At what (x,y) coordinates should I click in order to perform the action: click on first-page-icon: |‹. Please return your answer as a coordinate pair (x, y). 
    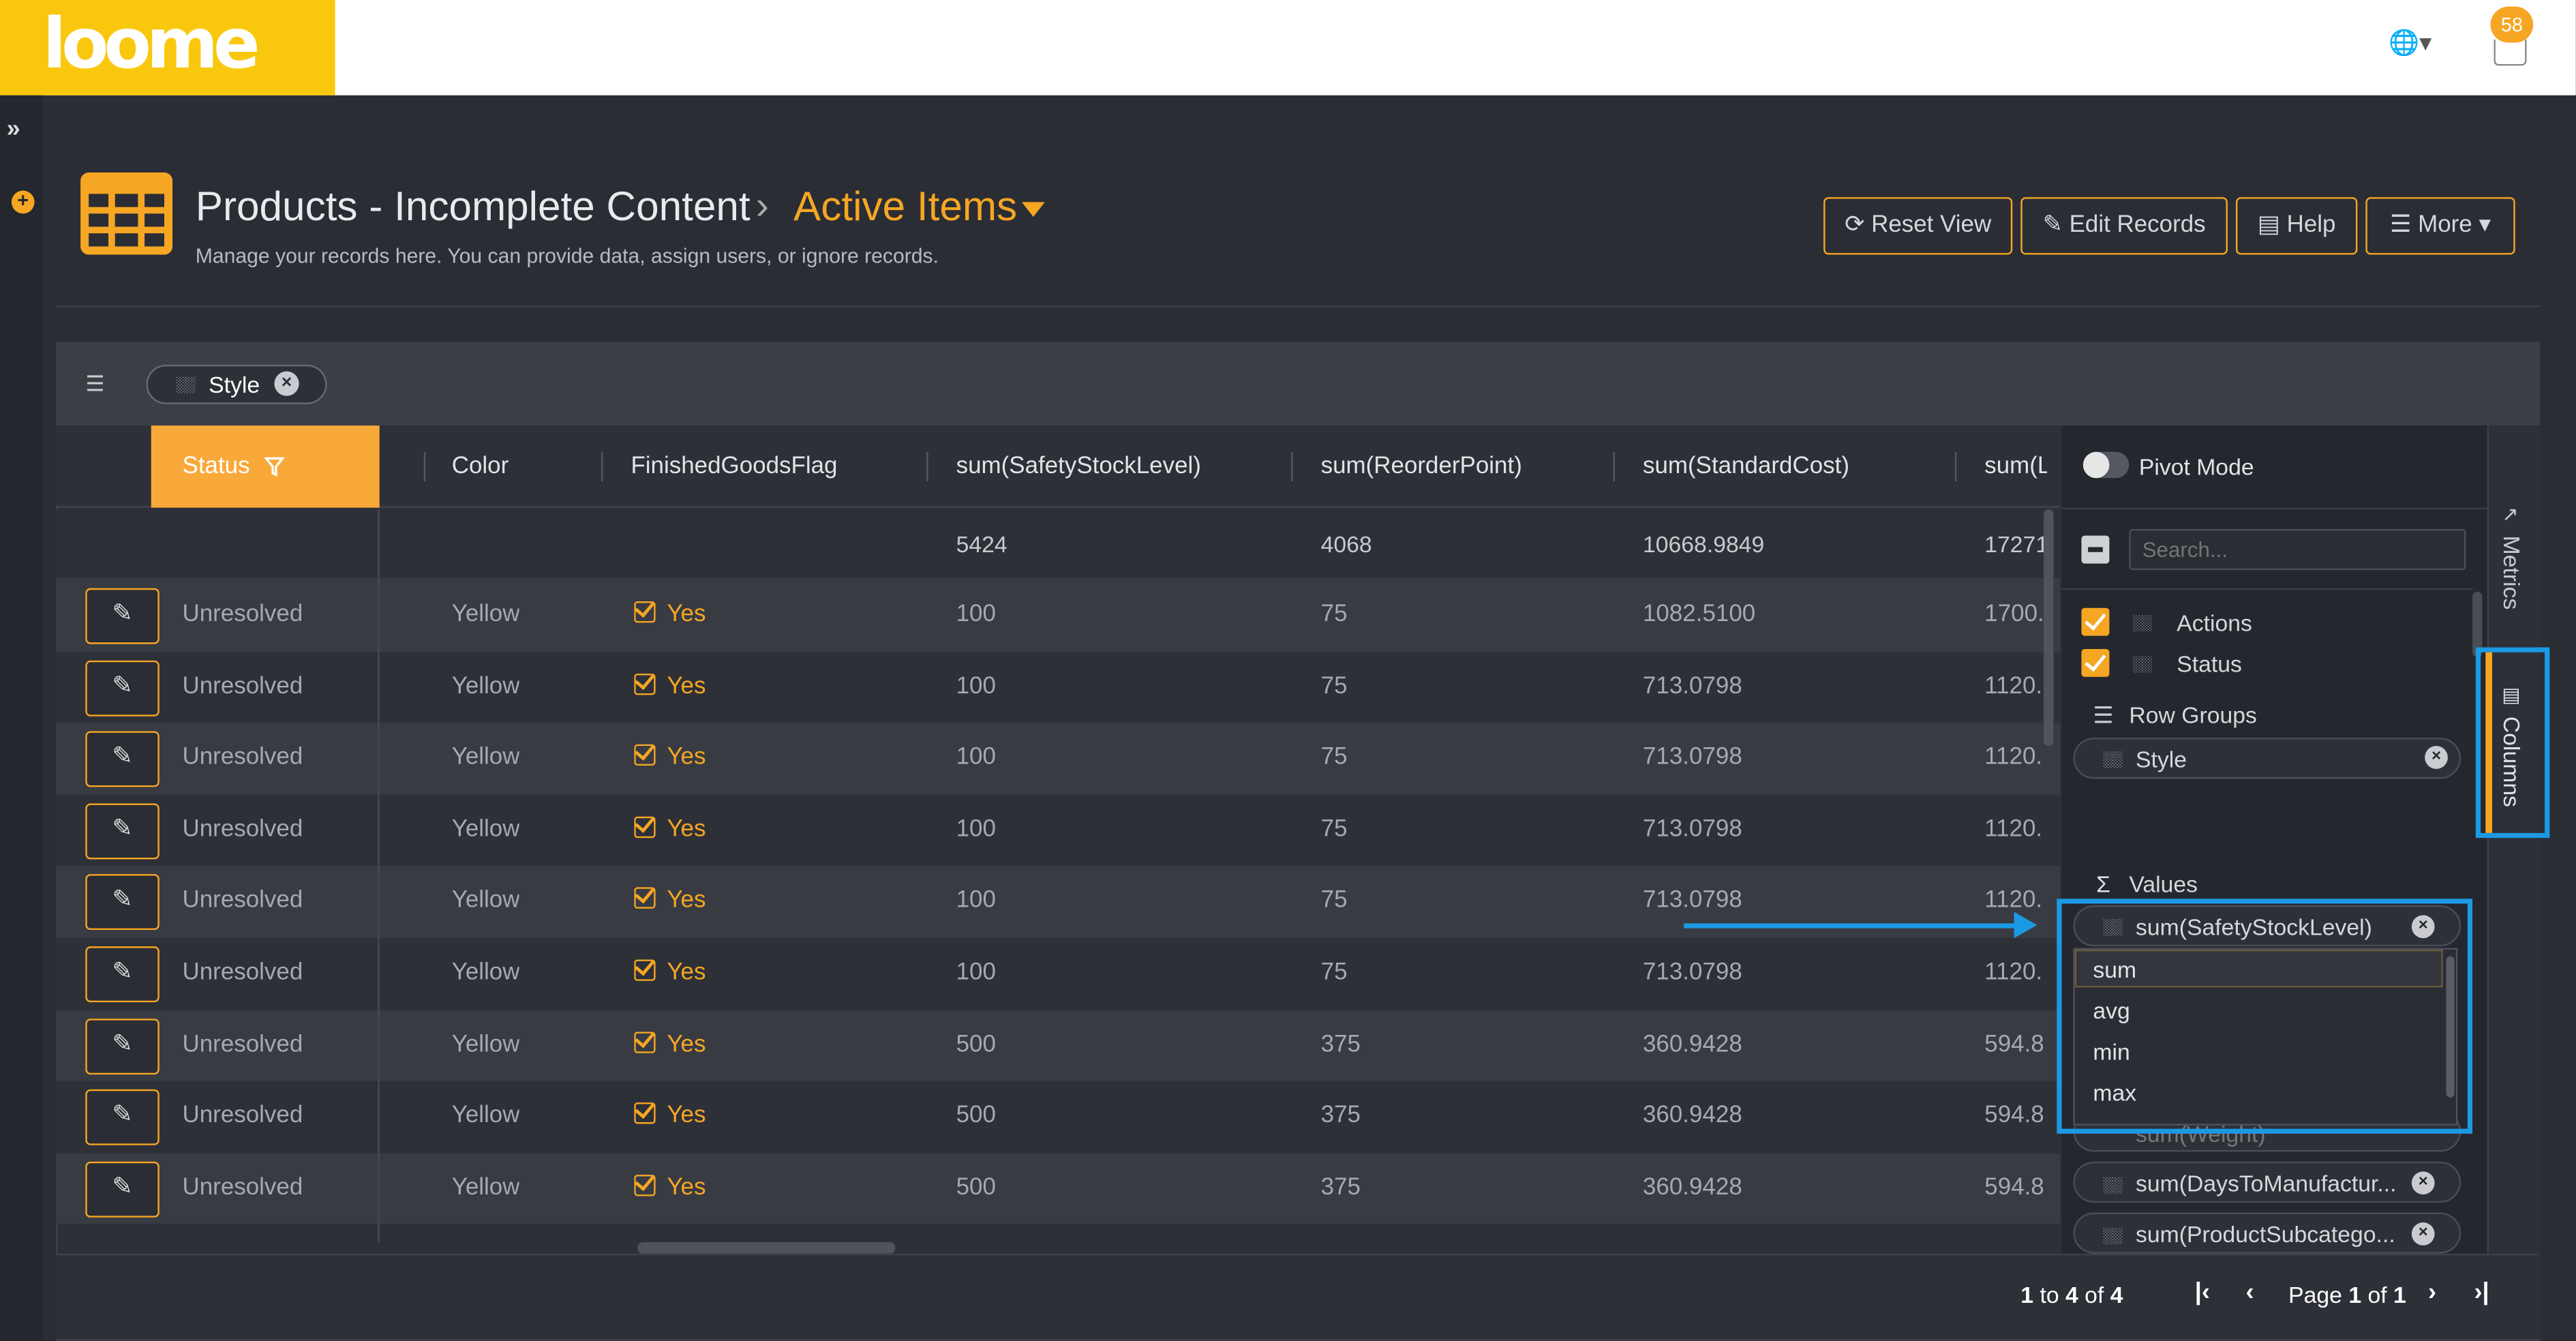
    Looking at the image, I should click on (2202, 1292).